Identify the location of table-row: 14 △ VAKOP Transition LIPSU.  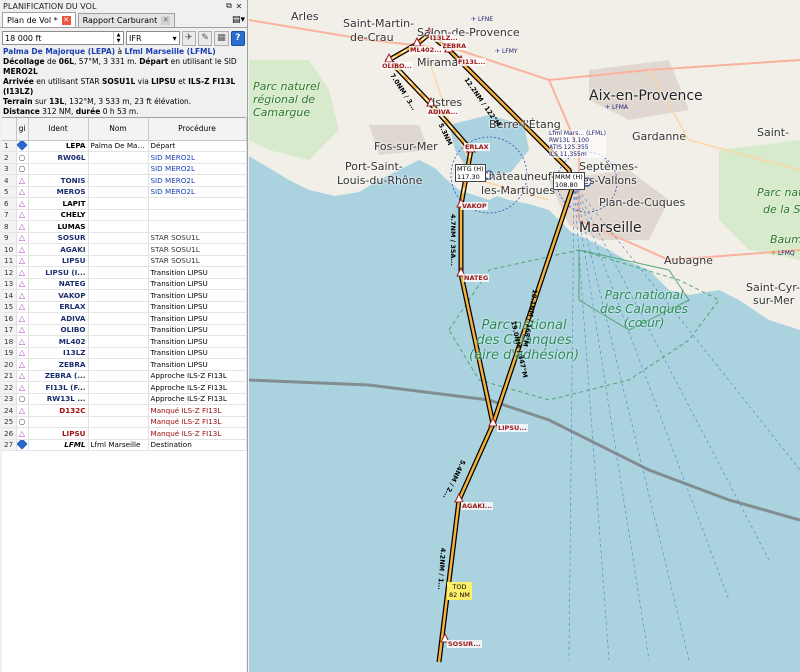
(124, 295).